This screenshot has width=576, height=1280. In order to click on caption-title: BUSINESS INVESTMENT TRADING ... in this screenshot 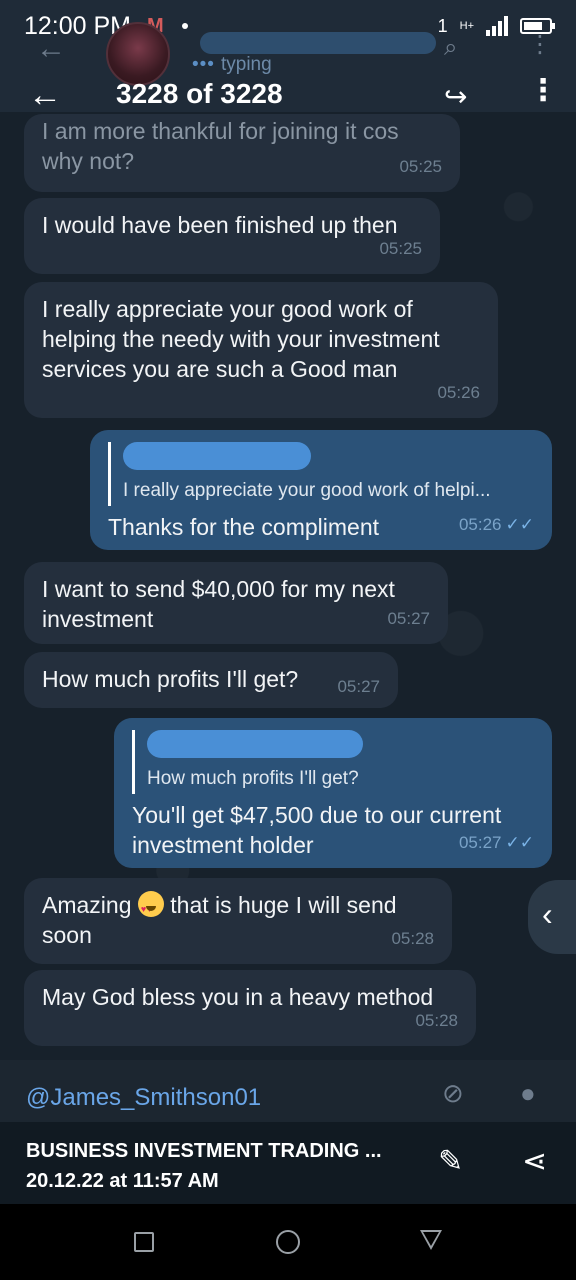, I will do `click(204, 1151)`.